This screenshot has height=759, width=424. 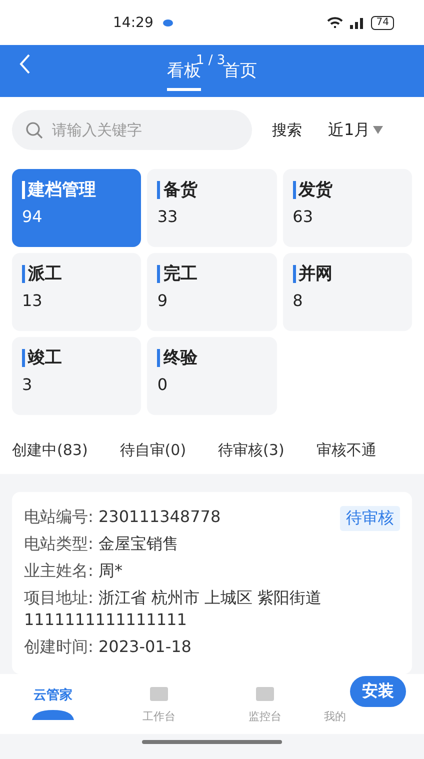 What do you see at coordinates (28, 384) in the screenshot?
I see `stat-count: 3` at bounding box center [28, 384].